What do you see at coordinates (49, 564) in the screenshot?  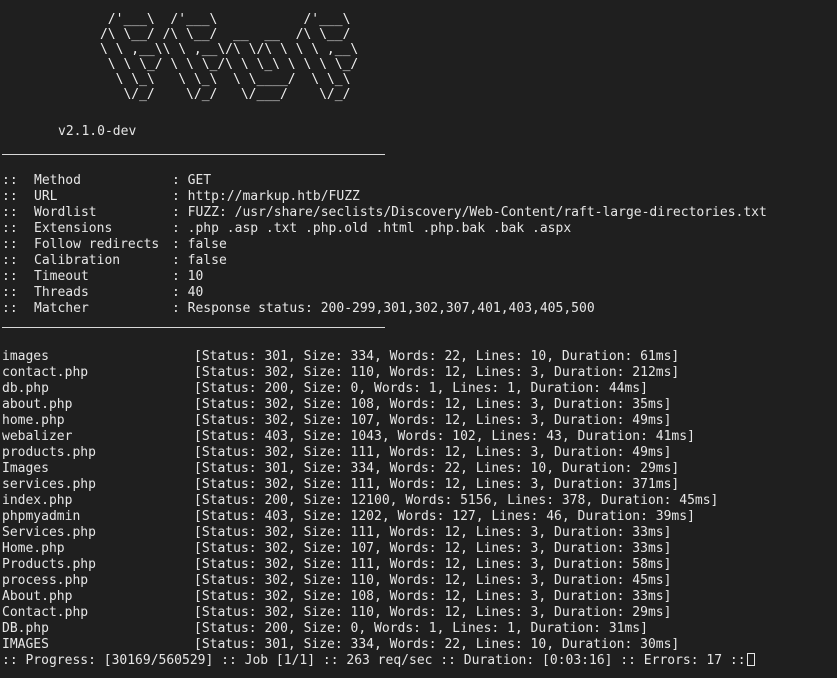 I see `result-path: Products.php` at bounding box center [49, 564].